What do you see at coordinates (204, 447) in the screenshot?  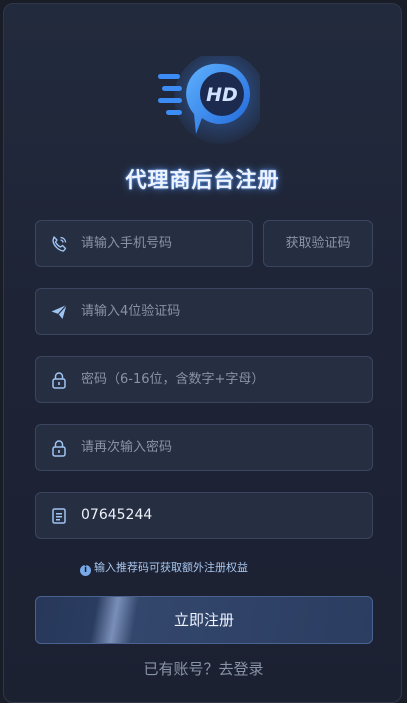 I see `password-confirm-field: 请再次输入密码` at bounding box center [204, 447].